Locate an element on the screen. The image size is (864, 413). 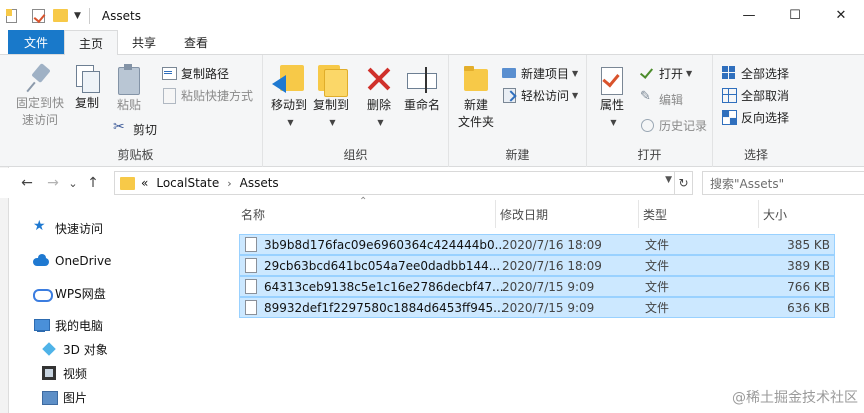
nav-item-label: 3D 对象 is located at coordinates (85, 349).